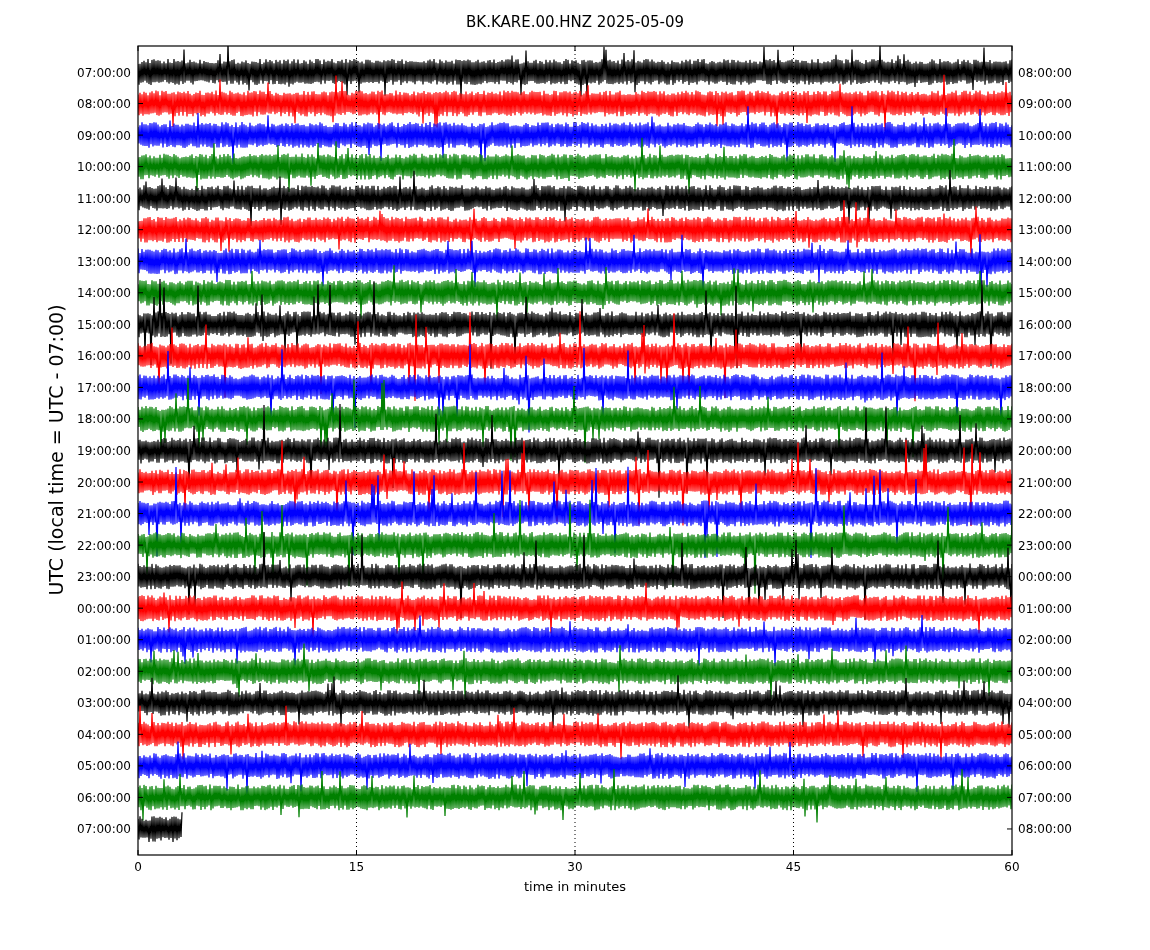  What do you see at coordinates (1012, 867) in the screenshot?
I see `x-tick-label: 60` at bounding box center [1012, 867].